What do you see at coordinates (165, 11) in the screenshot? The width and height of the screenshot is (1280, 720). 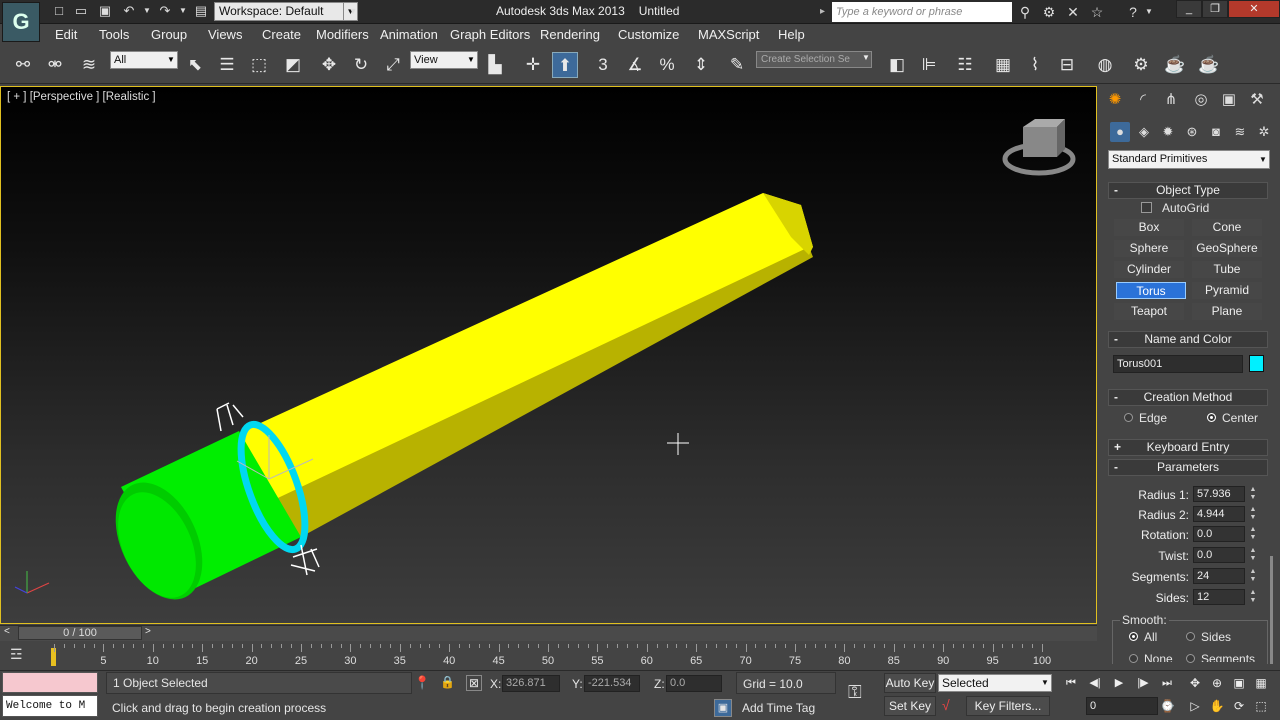 I see `redo-icon: ↷` at bounding box center [165, 11].